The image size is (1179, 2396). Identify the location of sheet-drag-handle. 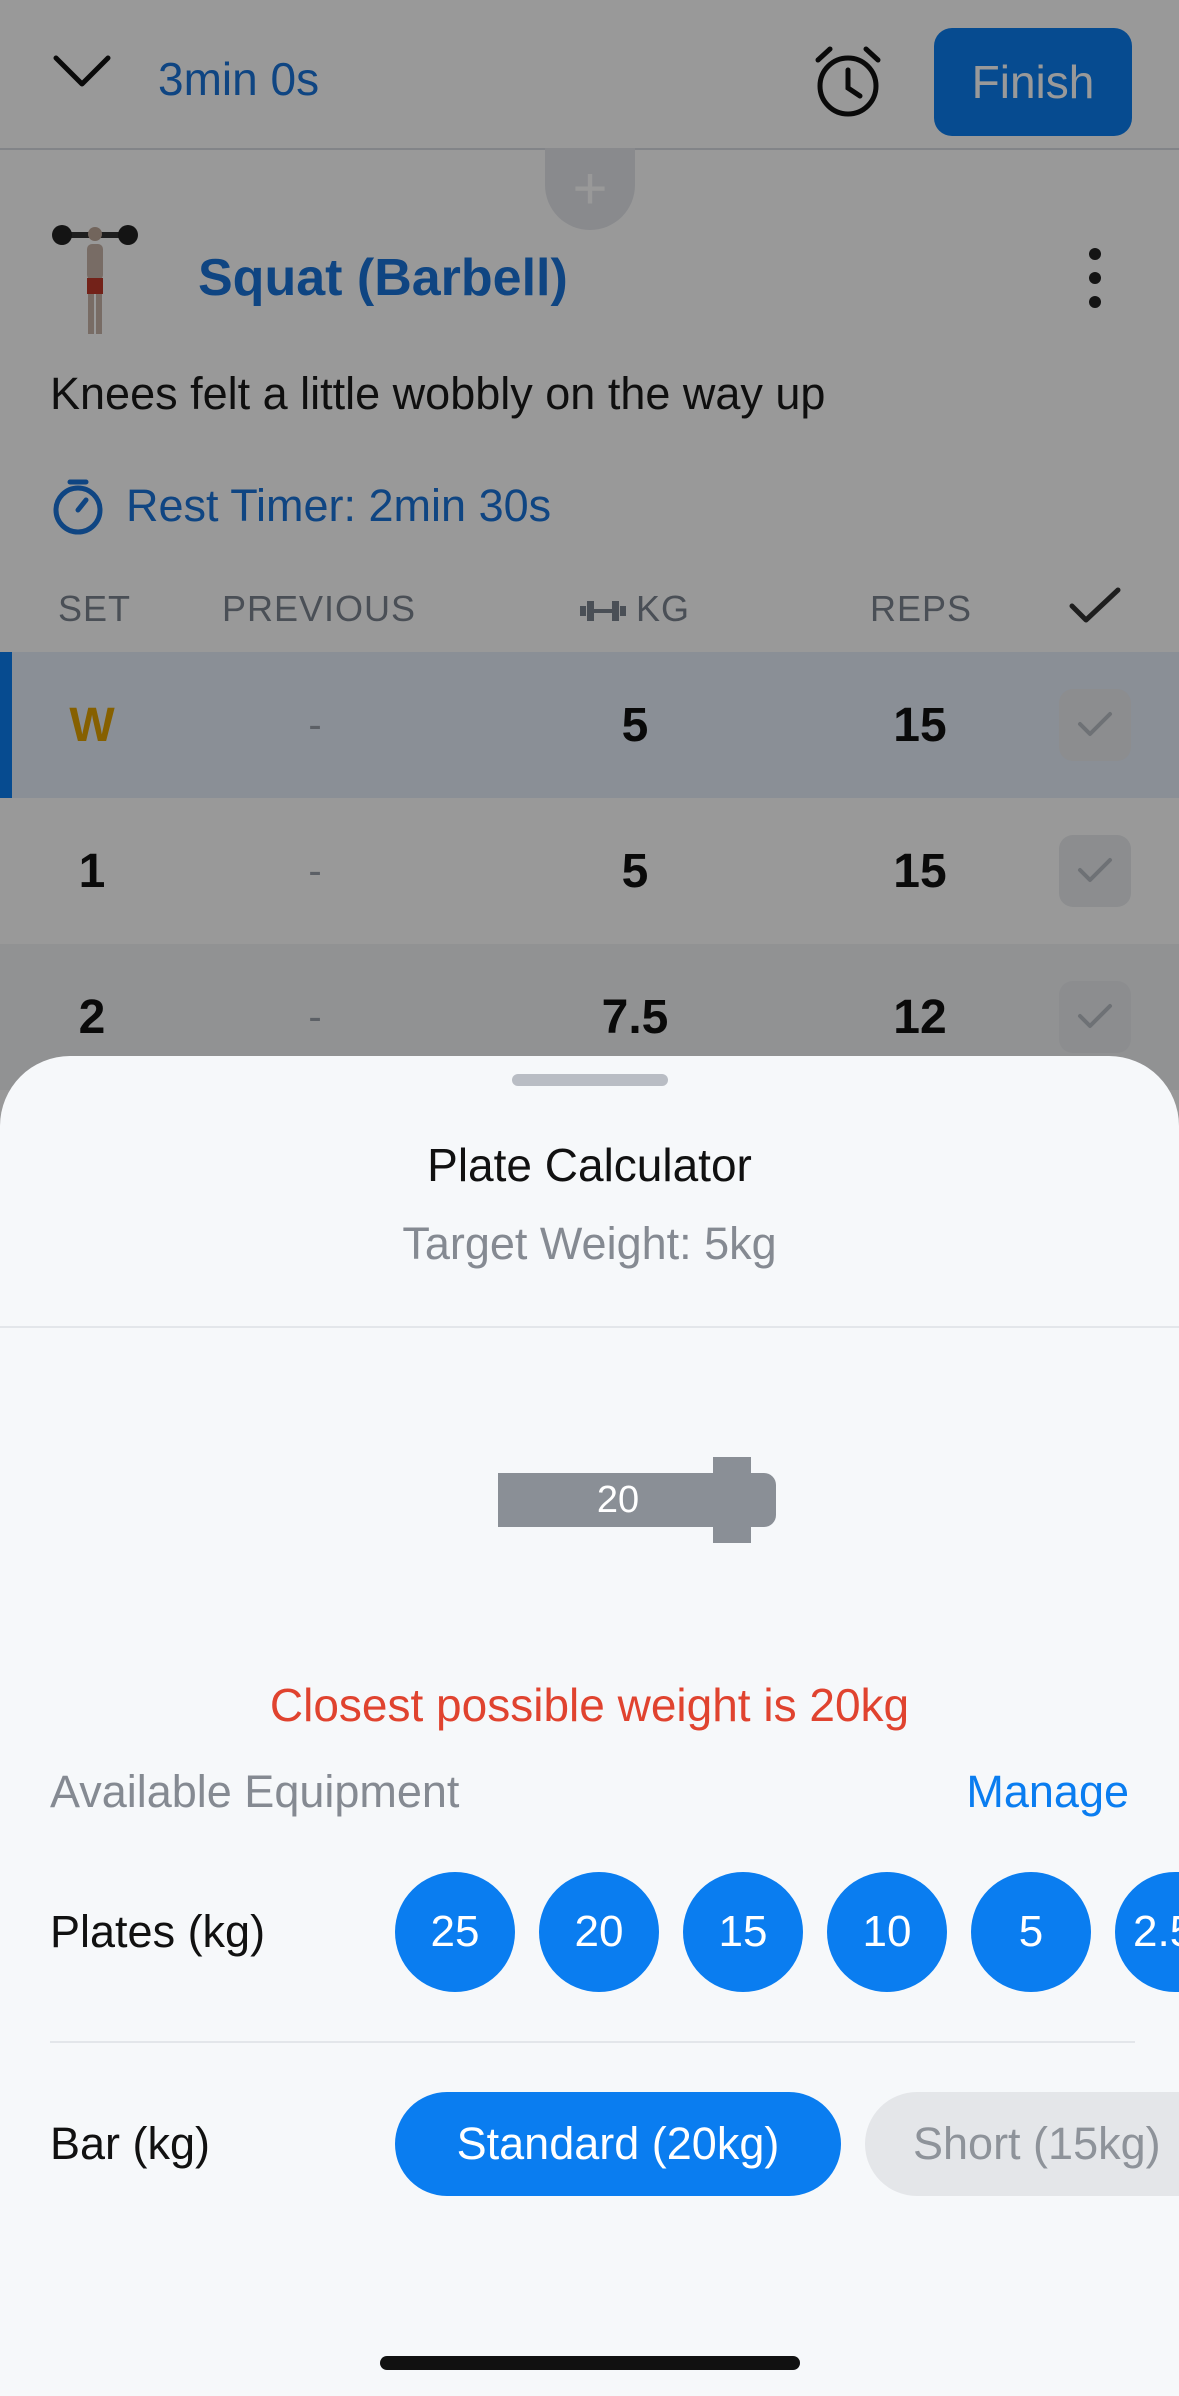
(590, 1080).